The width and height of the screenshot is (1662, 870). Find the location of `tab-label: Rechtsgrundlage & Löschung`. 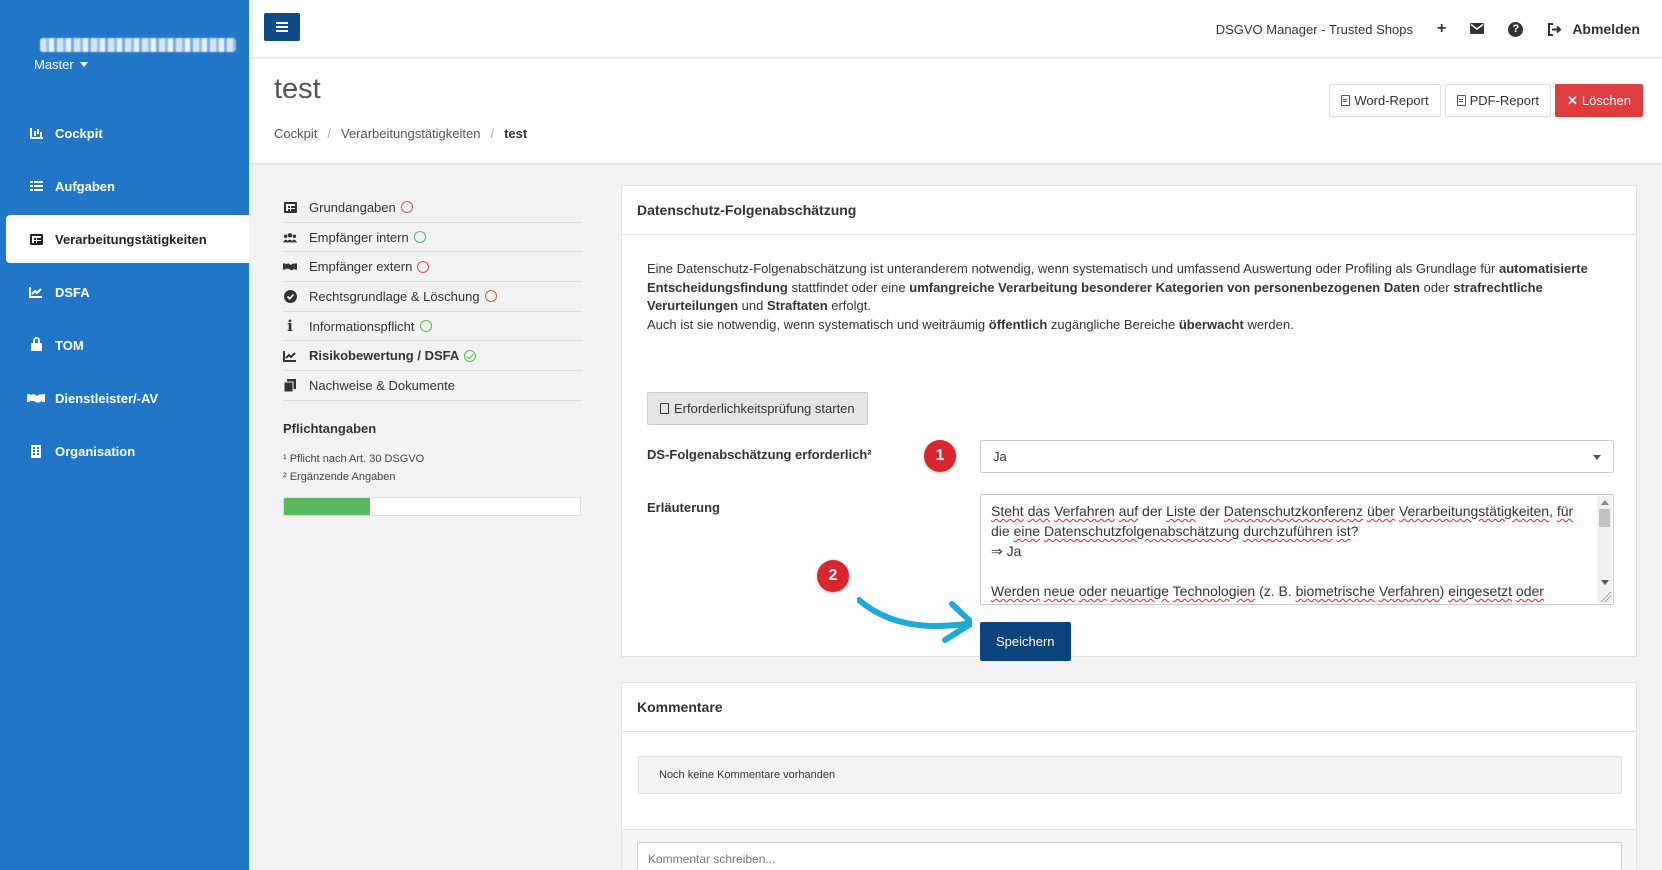

tab-label: Rechtsgrundlage & Löschung is located at coordinates (394, 296).